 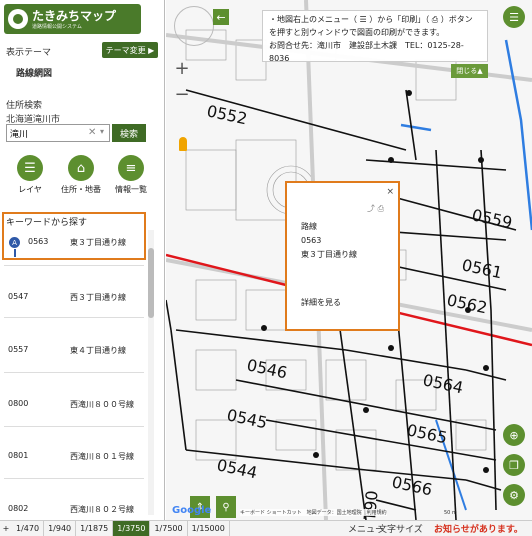 What do you see at coordinates (98, 350) in the screenshot?
I see `result-name: 東４丁目通り線` at bounding box center [98, 350].